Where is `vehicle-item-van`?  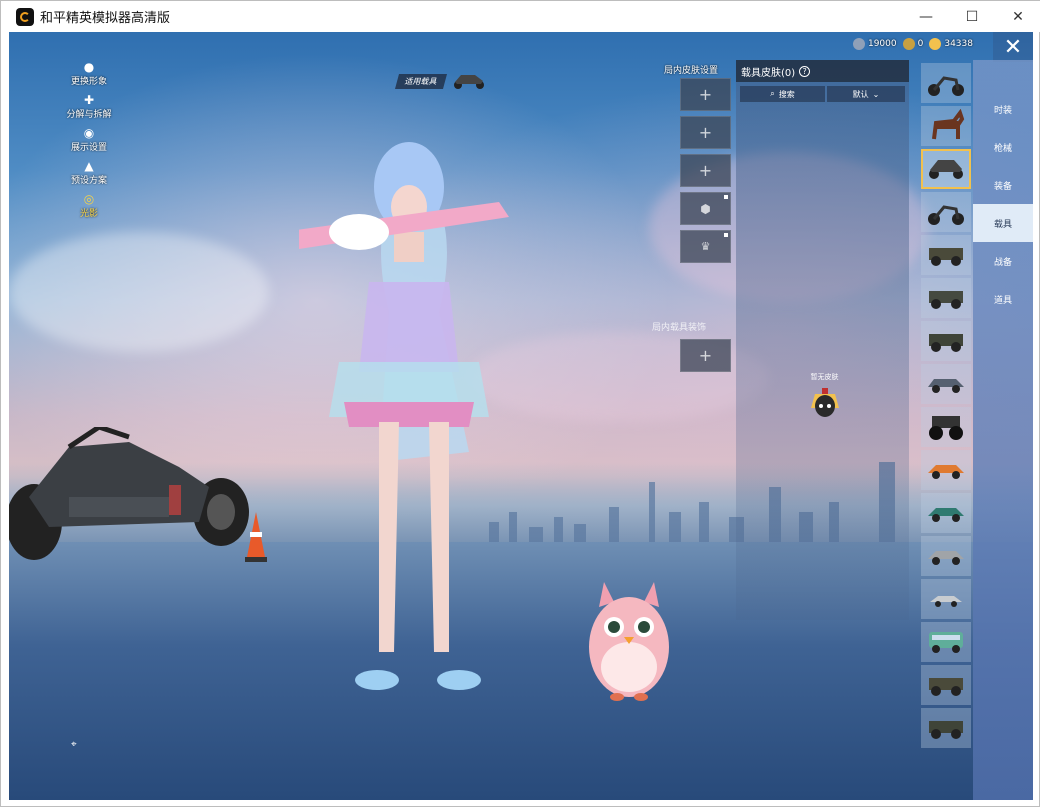 vehicle-item-van is located at coordinates (946, 642).